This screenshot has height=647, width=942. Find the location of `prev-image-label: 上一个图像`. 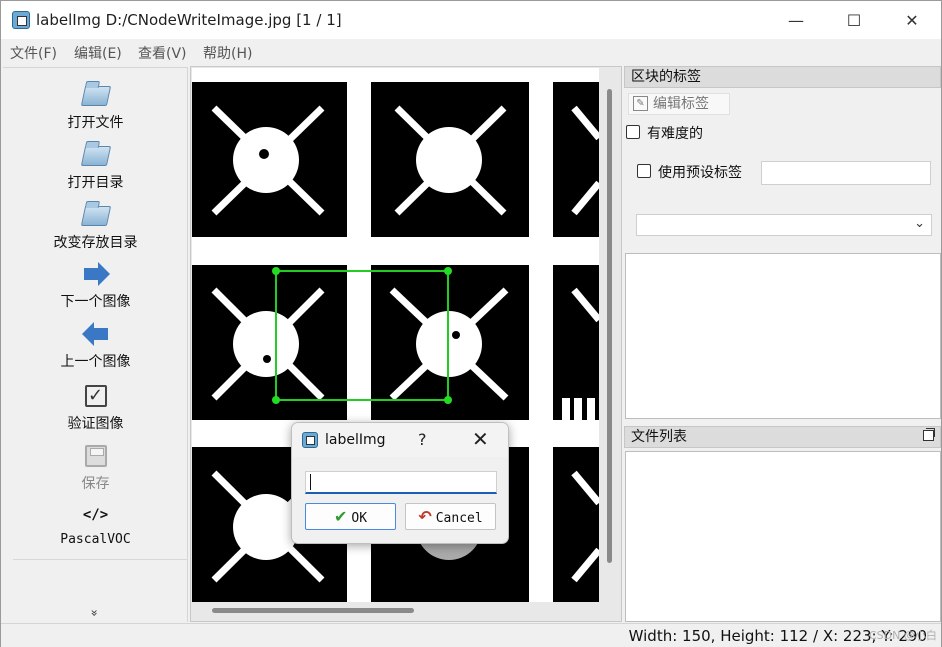

prev-image-label: 上一个图像 is located at coordinates (95, 362).